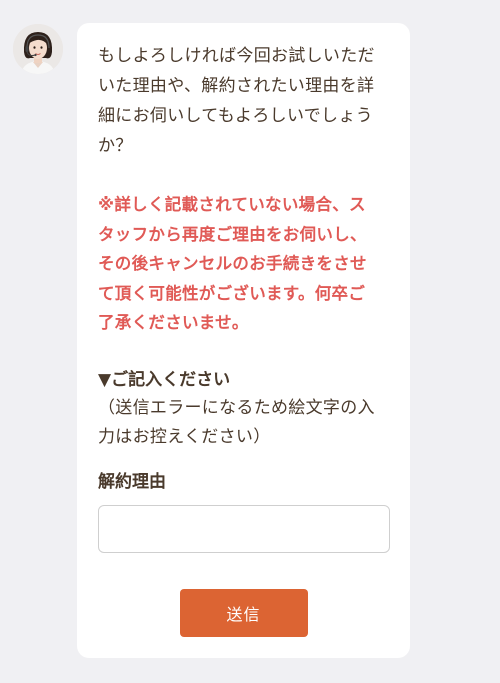 The width and height of the screenshot is (500, 683). Describe the element at coordinates (173, 322) in the screenshot. I see `warning-line: 了承くださいませ。` at that location.